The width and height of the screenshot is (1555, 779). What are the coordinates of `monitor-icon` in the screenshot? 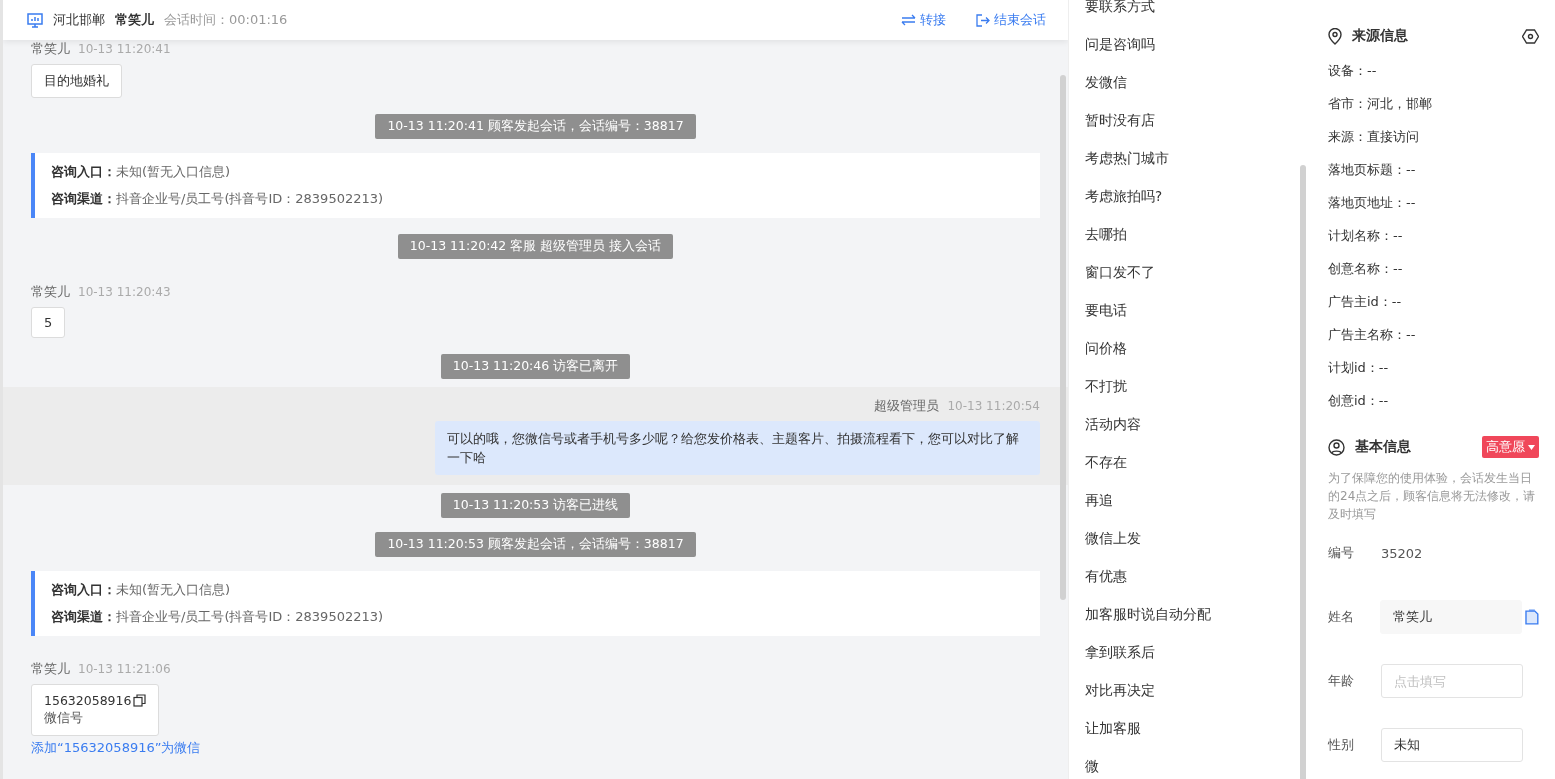 It's located at (35, 20).